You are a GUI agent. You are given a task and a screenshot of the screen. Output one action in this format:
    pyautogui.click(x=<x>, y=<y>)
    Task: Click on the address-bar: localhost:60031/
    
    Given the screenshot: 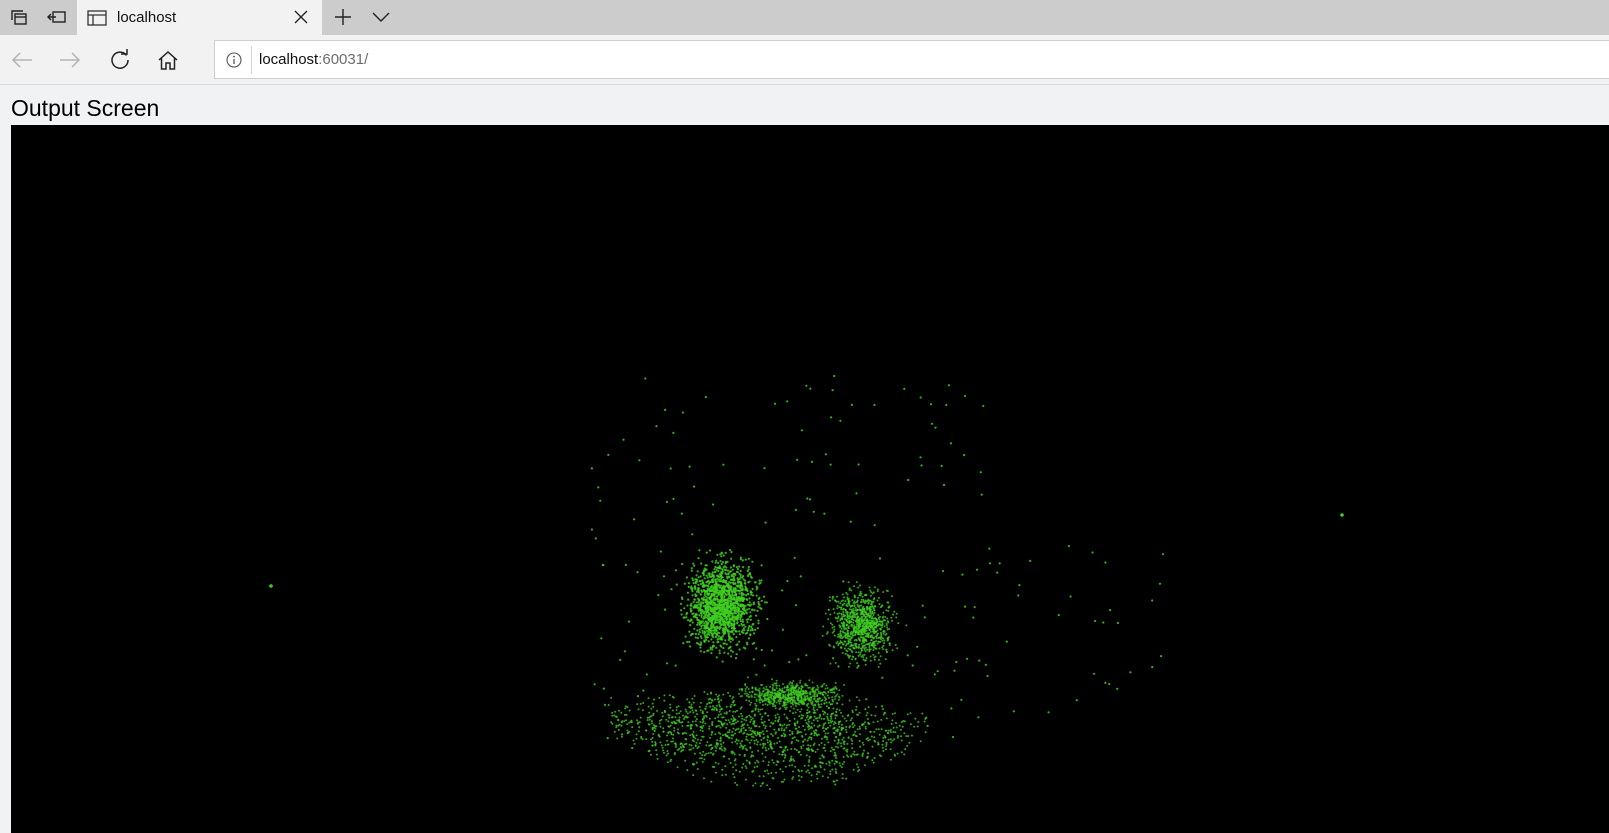 What is the action you would take?
    pyautogui.click(x=911, y=59)
    